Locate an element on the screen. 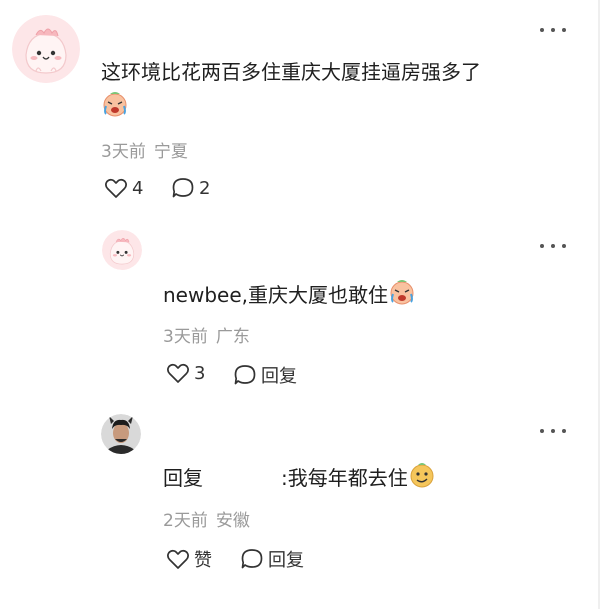 The width and height of the screenshot is (600, 609). comment-meta: 2天前 安徽 is located at coordinates (206, 518).